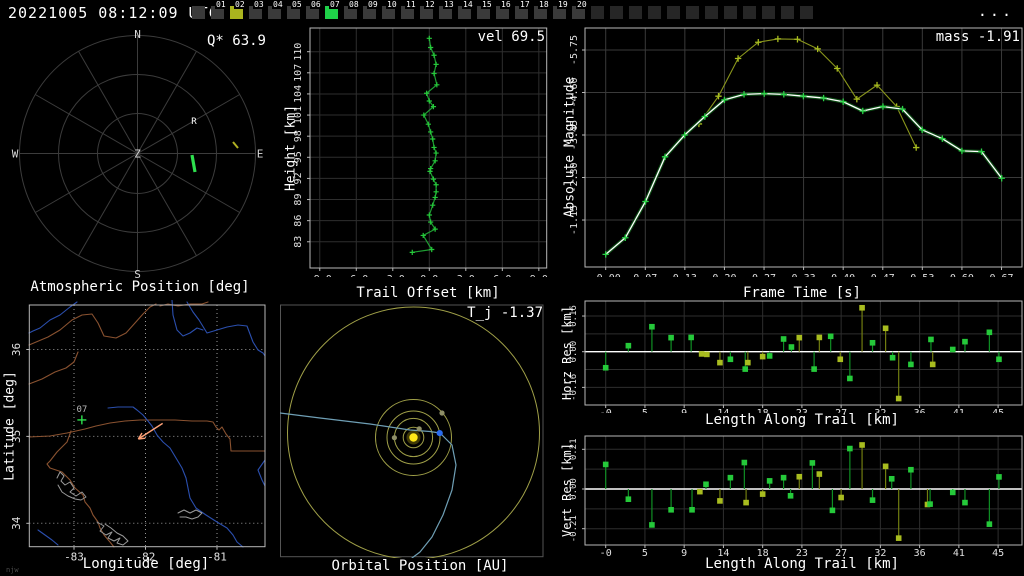  Describe the element at coordinates (796, 356) in the screenshot. I see `horizontal-residuals-plot: -05914182327323641450.160.00-0.16` at that location.